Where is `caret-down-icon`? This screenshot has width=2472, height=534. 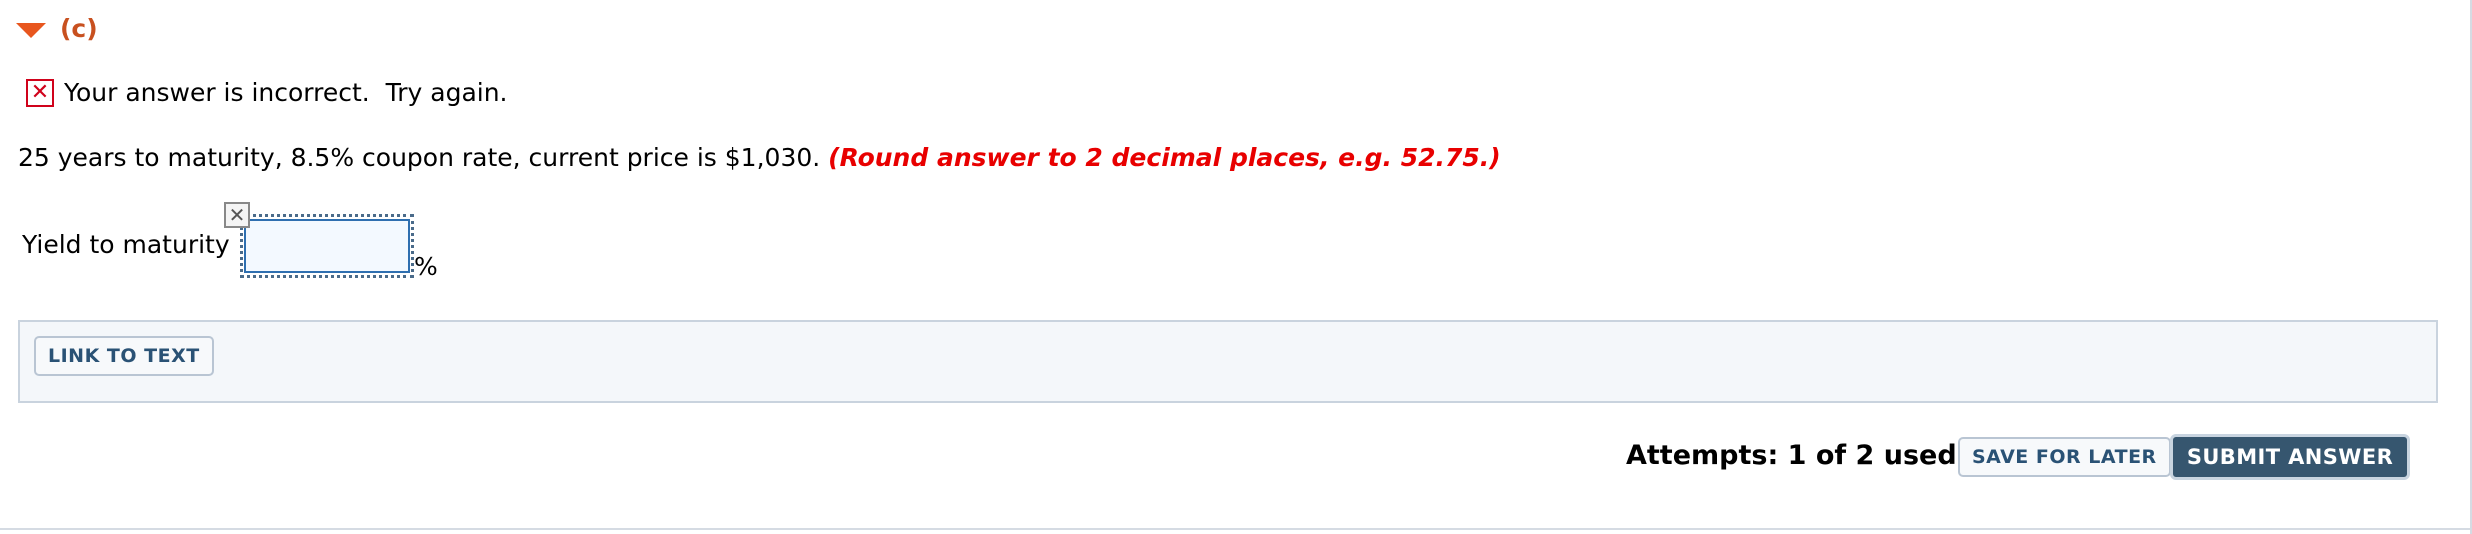
caret-down-icon is located at coordinates (31, 30).